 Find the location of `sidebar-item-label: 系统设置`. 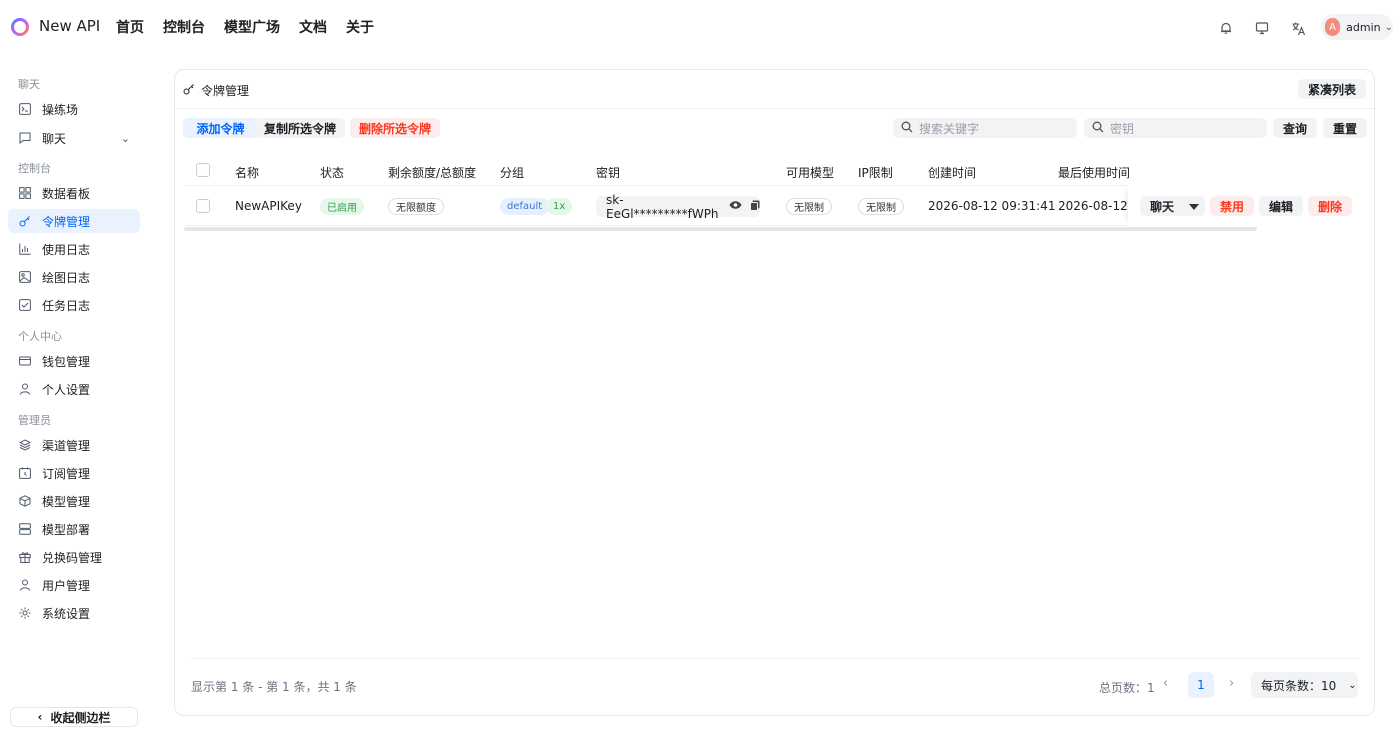

sidebar-item-label: 系统设置 is located at coordinates (66, 613).